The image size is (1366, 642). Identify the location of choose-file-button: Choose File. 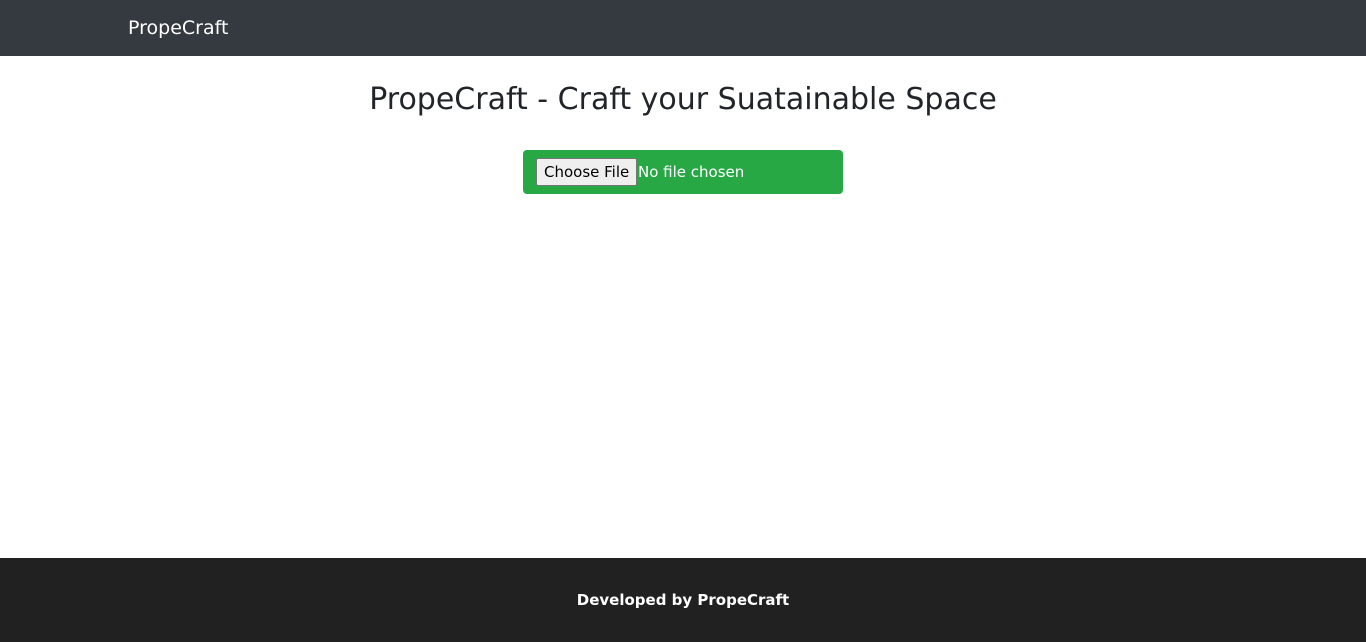
(587, 172).